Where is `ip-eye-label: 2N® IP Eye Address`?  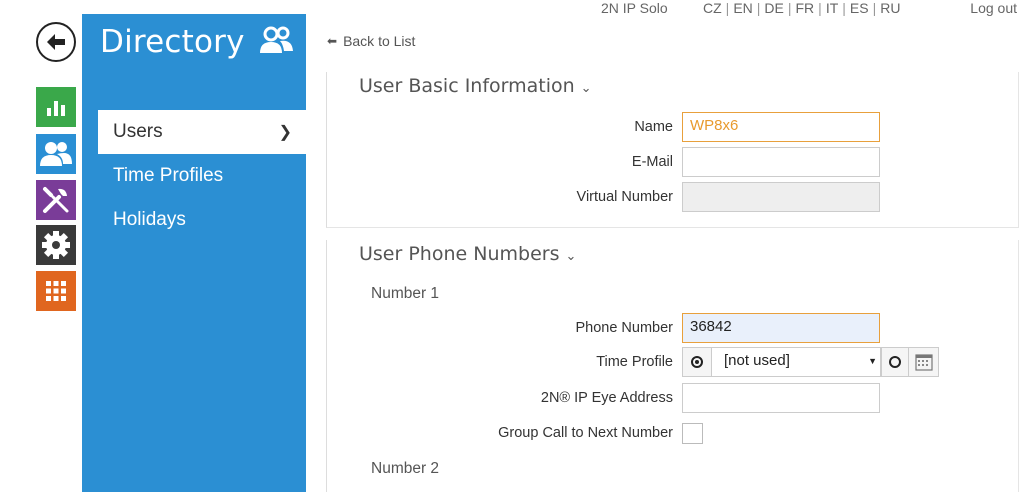
ip-eye-label: 2N® IP Eye Address is located at coordinates (606, 398).